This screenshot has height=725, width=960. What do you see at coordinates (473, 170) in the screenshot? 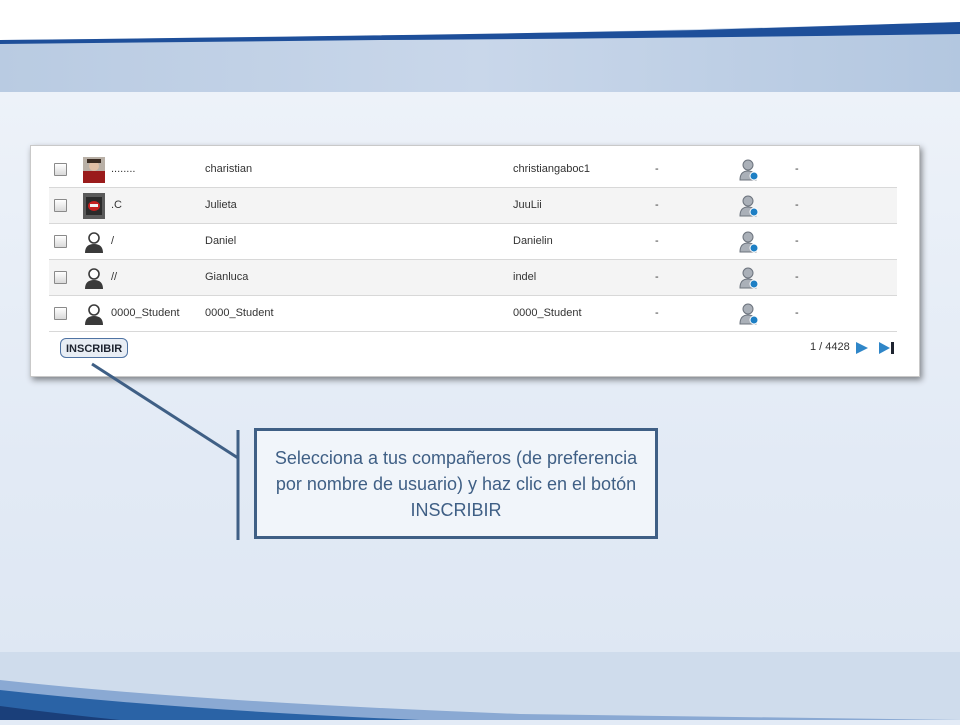
I see `table-row: ........ charistian christiangaboc1 - -` at bounding box center [473, 170].